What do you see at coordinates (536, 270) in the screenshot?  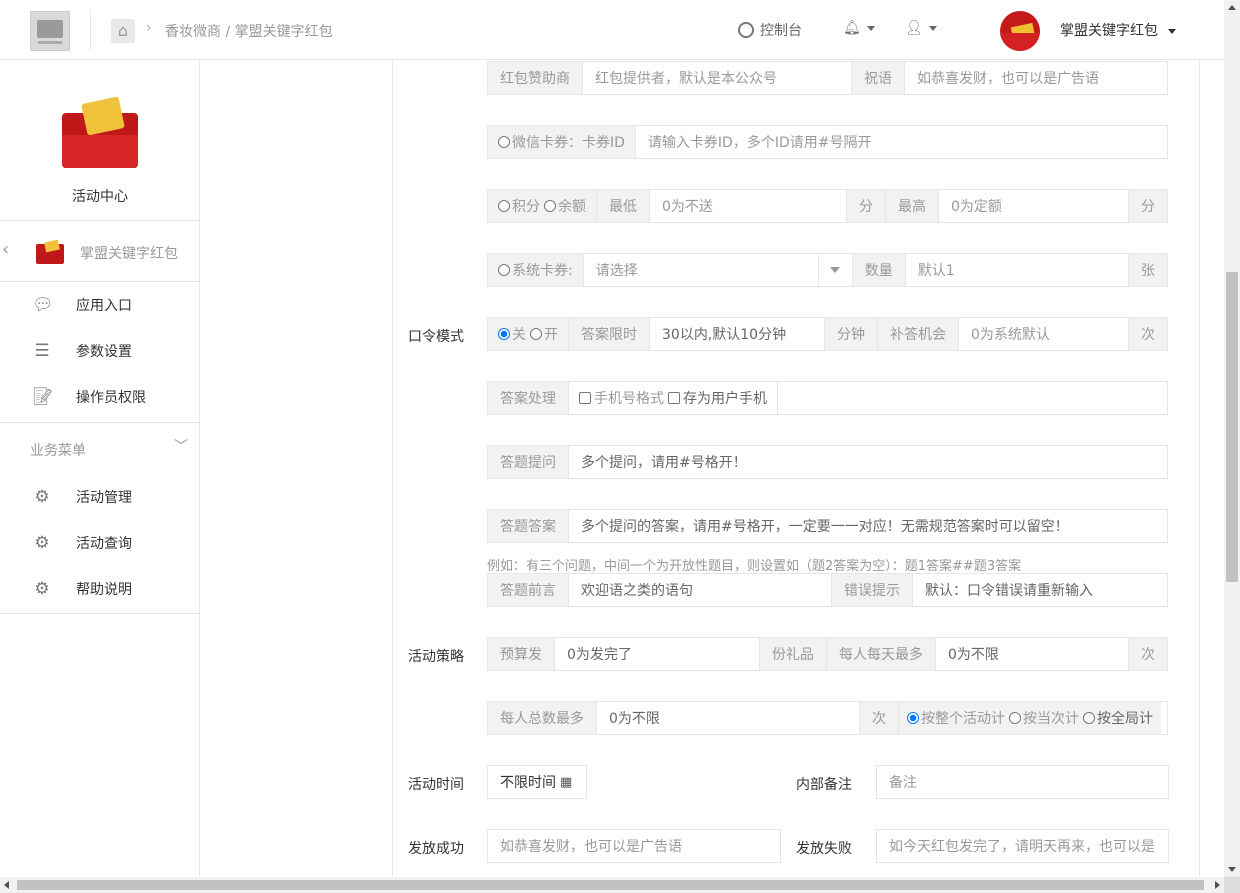 I see `sys-card-option: 系统卡券:` at bounding box center [536, 270].